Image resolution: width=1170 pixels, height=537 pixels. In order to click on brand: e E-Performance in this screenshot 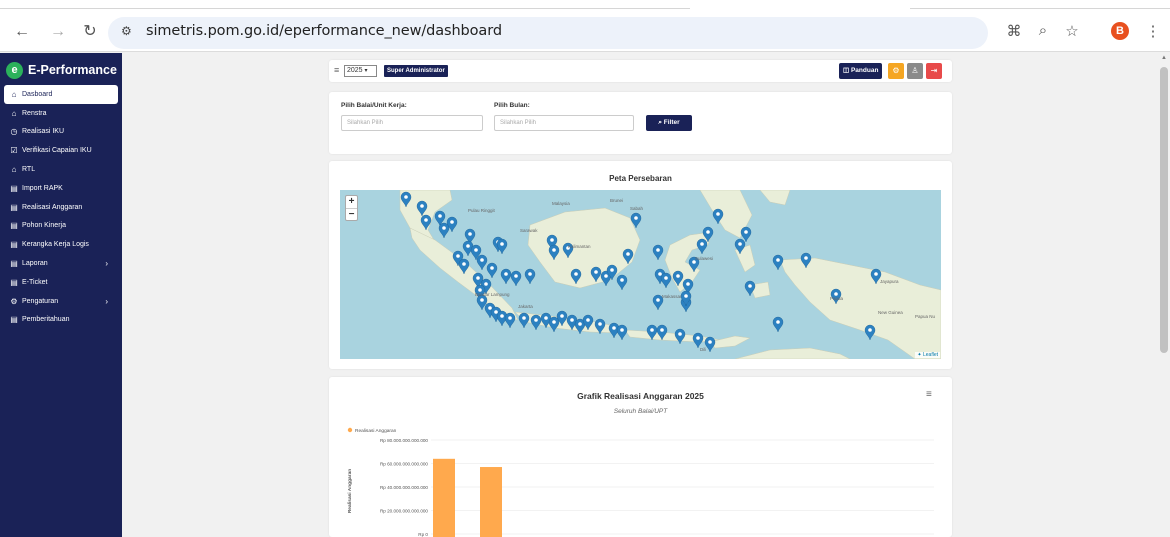, I will do `click(61, 70)`.